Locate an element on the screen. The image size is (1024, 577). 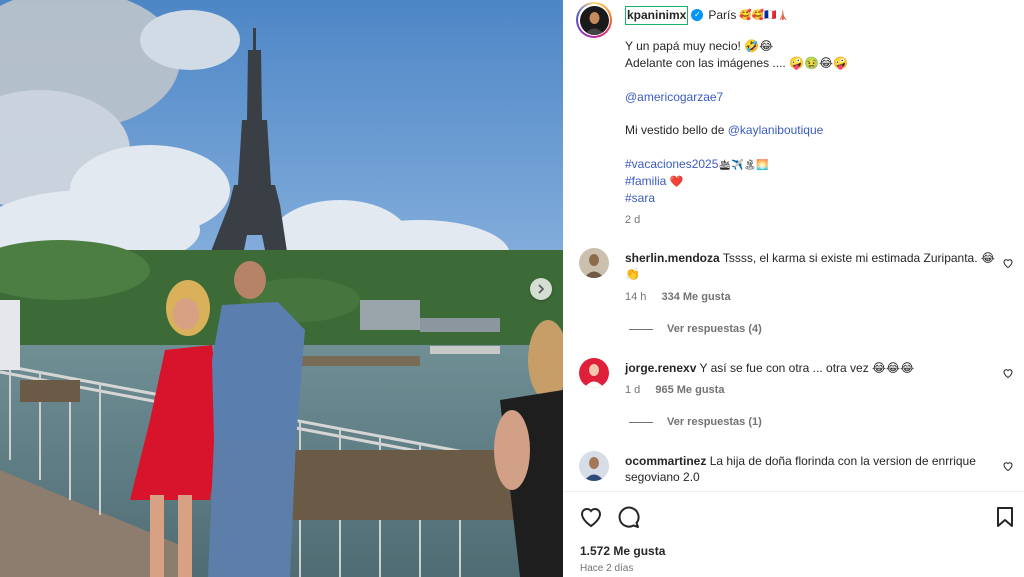
view-replies-label: Ver respuestas (1) is located at coordinates (714, 422).